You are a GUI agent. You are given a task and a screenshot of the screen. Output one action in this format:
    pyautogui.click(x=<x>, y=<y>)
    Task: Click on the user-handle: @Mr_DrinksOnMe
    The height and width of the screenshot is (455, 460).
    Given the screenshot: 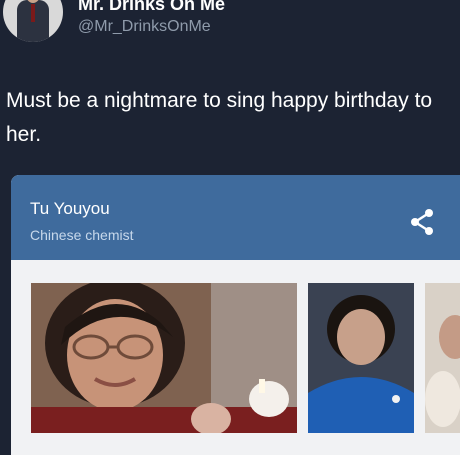 What is the action you would take?
    pyautogui.click(x=144, y=27)
    